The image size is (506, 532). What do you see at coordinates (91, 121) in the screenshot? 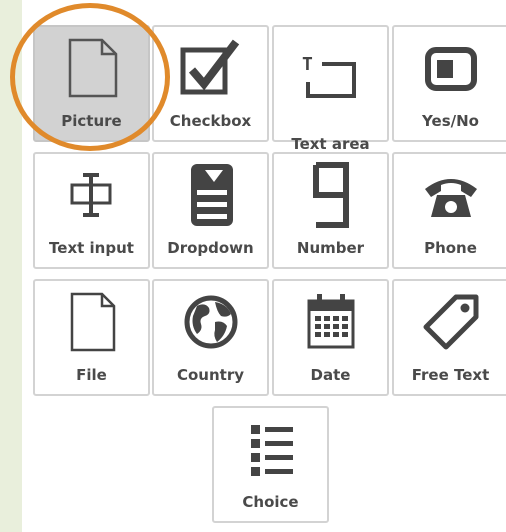
I see `field-type-label: Picture` at bounding box center [91, 121].